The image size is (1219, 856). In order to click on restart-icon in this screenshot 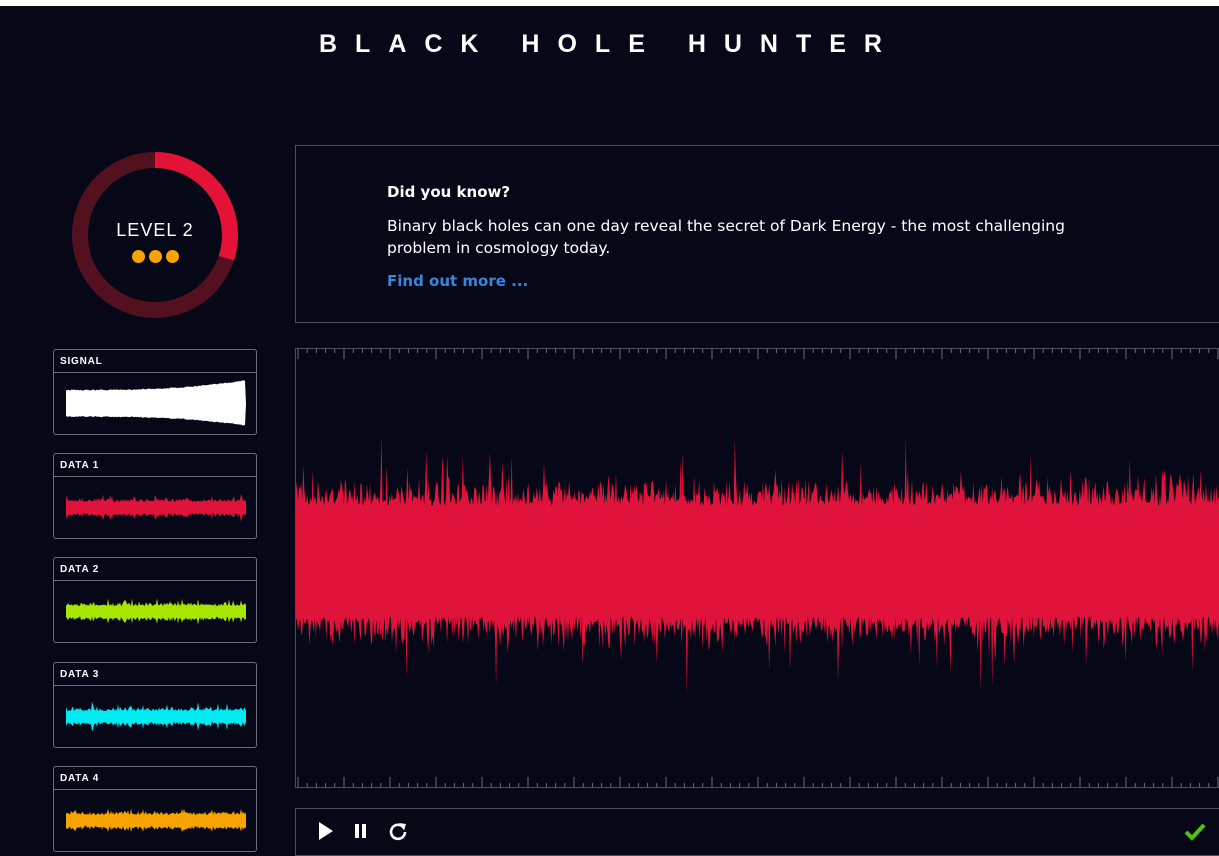, I will do `click(398, 831)`.